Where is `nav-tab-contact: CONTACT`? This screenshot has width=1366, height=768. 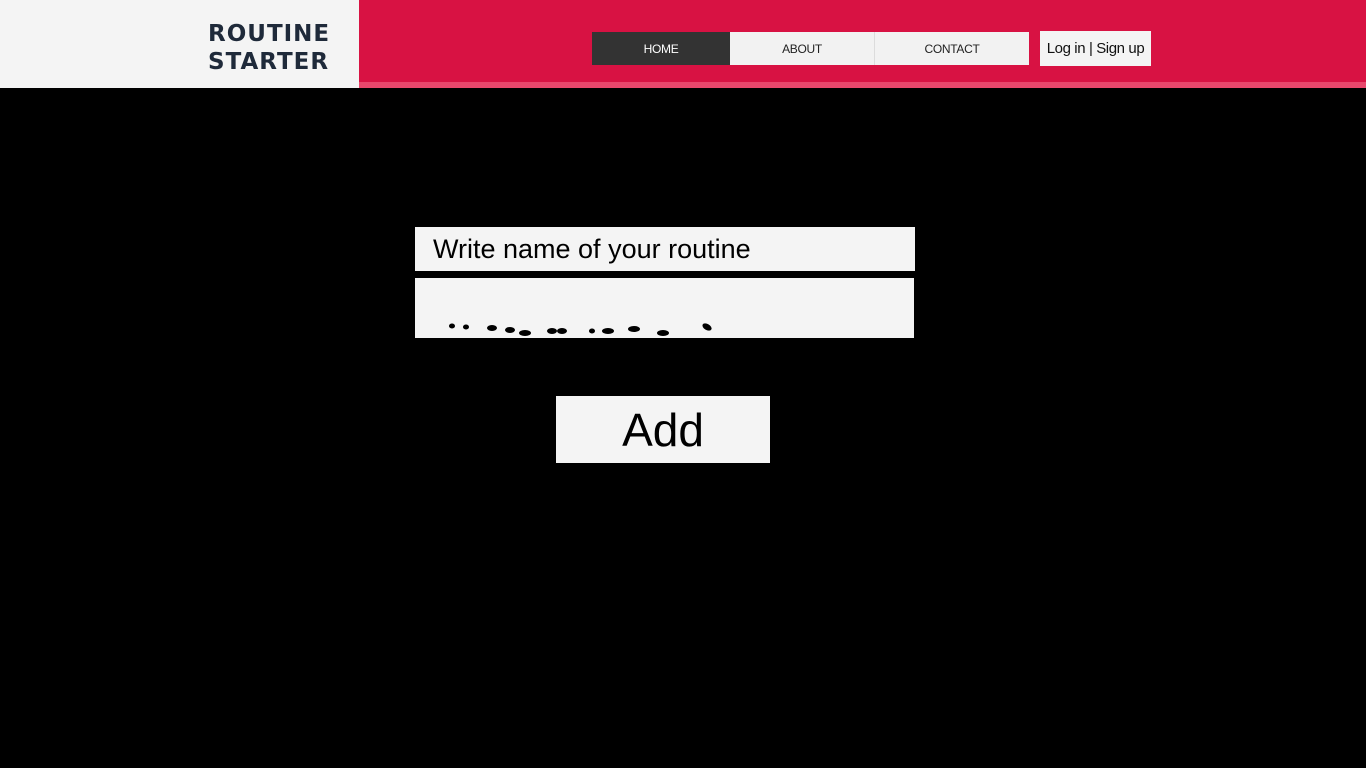 nav-tab-contact: CONTACT is located at coordinates (951, 48).